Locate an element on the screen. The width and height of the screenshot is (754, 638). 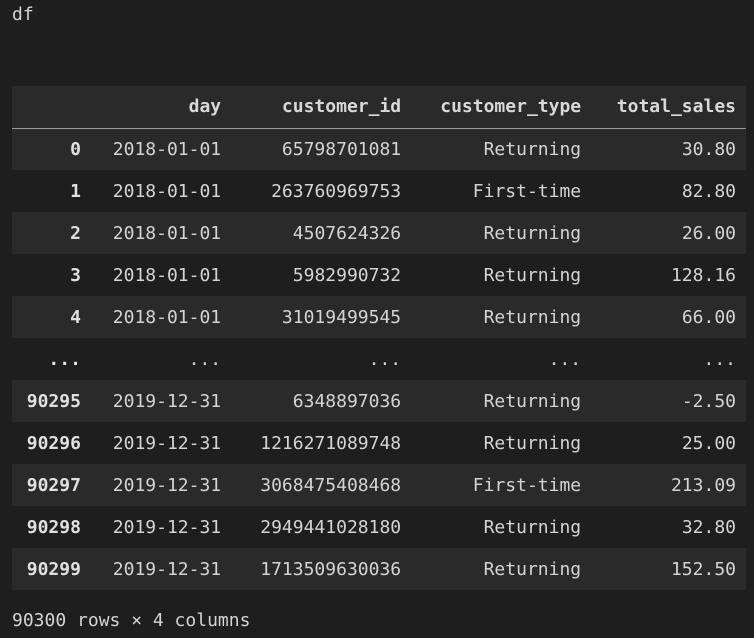
cell-total-sales: 128.16 is located at coordinates (703, 275).